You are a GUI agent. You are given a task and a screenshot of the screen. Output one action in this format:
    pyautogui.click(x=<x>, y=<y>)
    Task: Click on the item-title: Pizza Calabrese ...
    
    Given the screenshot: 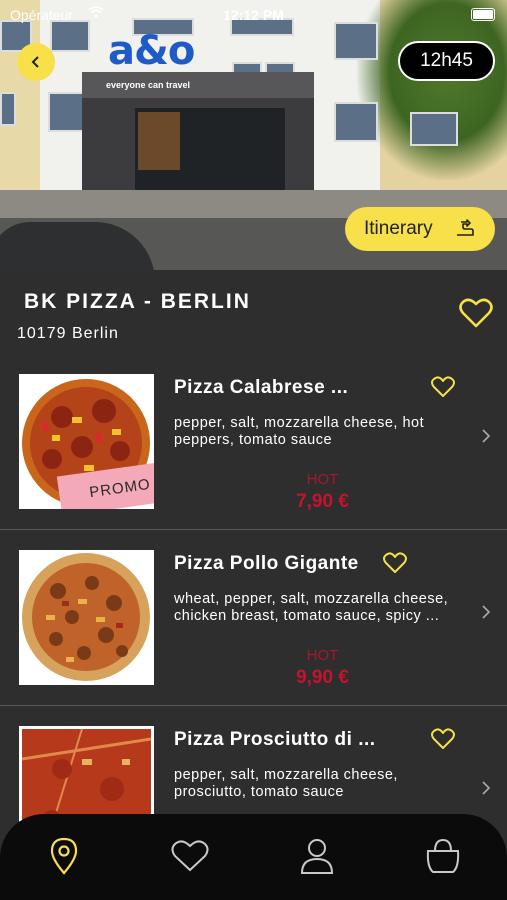 What is the action you would take?
    pyautogui.click(x=261, y=387)
    